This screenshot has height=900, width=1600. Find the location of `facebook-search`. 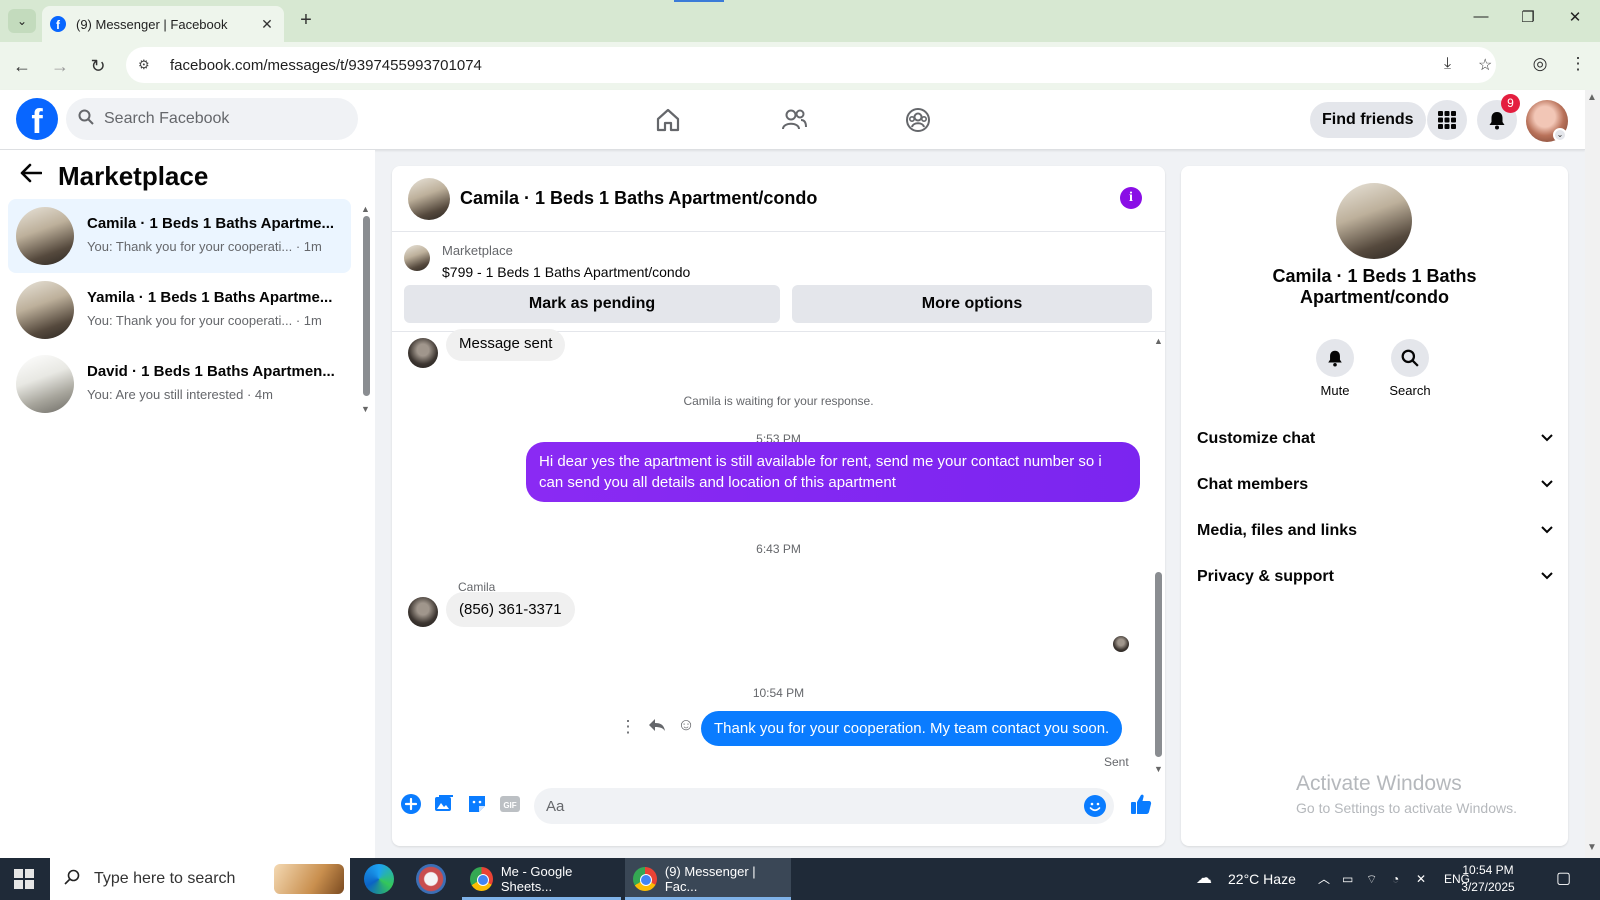

facebook-search is located at coordinates (212, 119).